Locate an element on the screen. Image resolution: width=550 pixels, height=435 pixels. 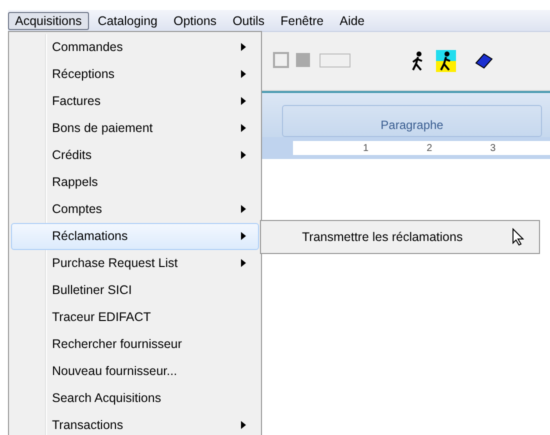
menu-item: Crédits is located at coordinates (135, 155).